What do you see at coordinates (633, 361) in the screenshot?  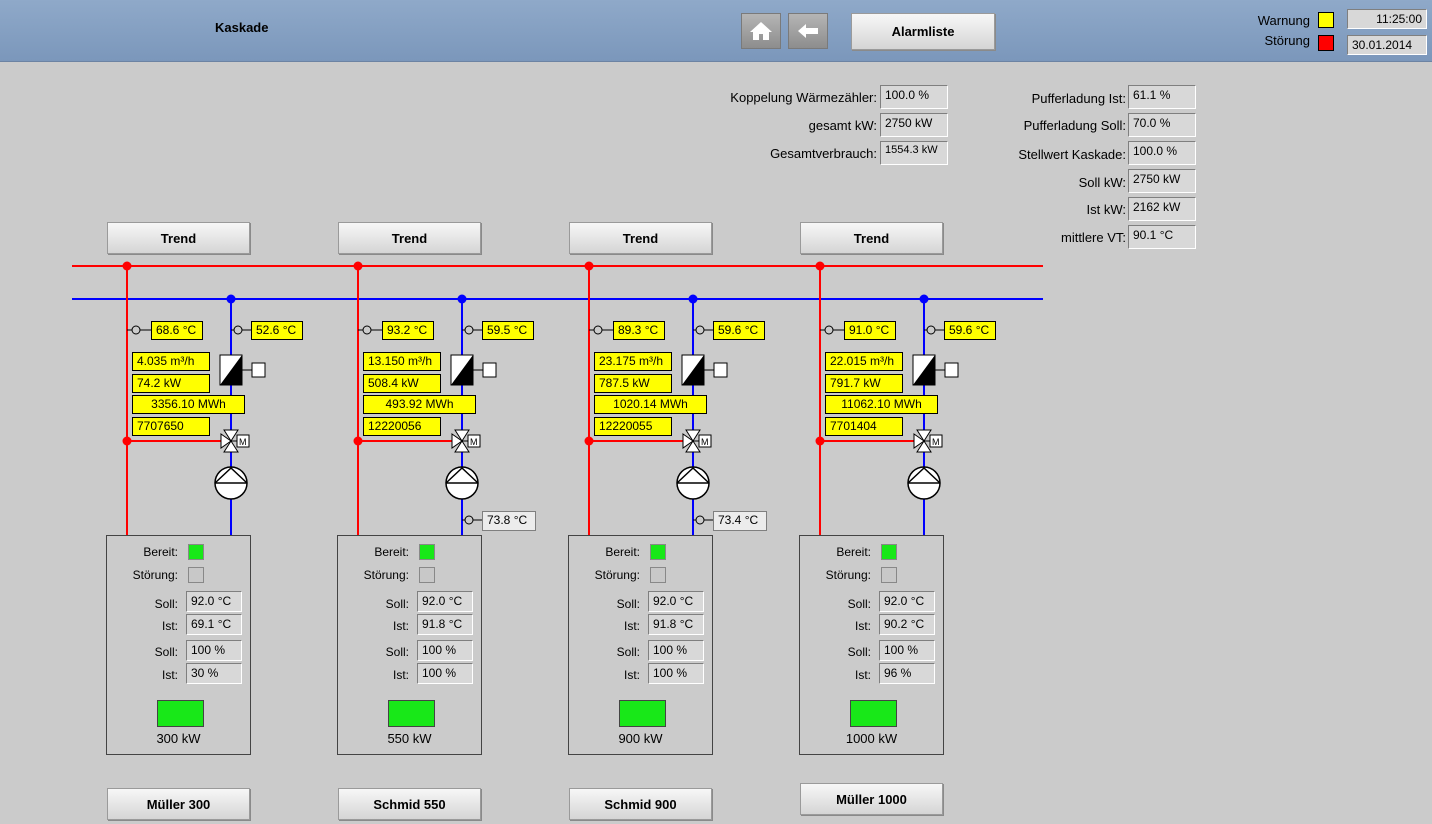 I see `flow-value: 23.175 m³/h` at bounding box center [633, 361].